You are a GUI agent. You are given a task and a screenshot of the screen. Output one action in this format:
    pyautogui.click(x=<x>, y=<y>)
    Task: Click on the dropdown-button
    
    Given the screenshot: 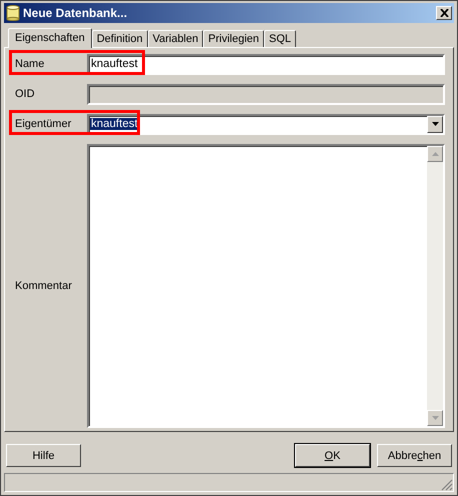 What is the action you would take?
    pyautogui.click(x=435, y=124)
    